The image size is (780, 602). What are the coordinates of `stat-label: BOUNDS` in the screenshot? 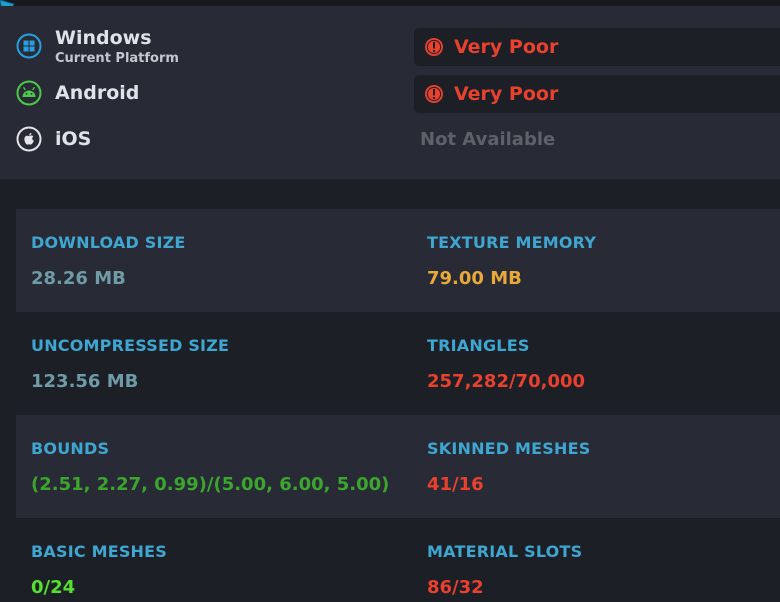 It's located at (70, 448).